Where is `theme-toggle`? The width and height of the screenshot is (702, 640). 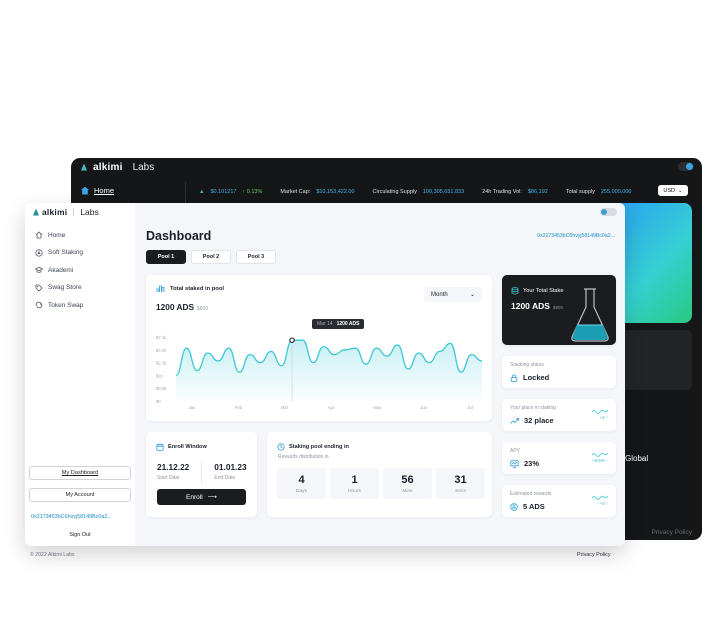 theme-toggle is located at coordinates (608, 212).